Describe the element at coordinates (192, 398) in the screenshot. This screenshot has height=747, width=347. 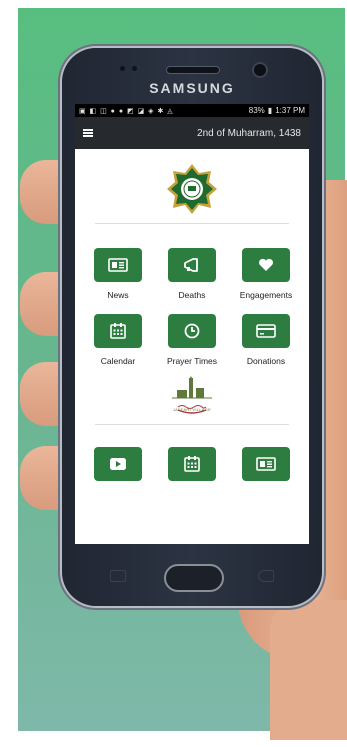
I see `village-logo: JAFFARI VILLAGE` at that location.